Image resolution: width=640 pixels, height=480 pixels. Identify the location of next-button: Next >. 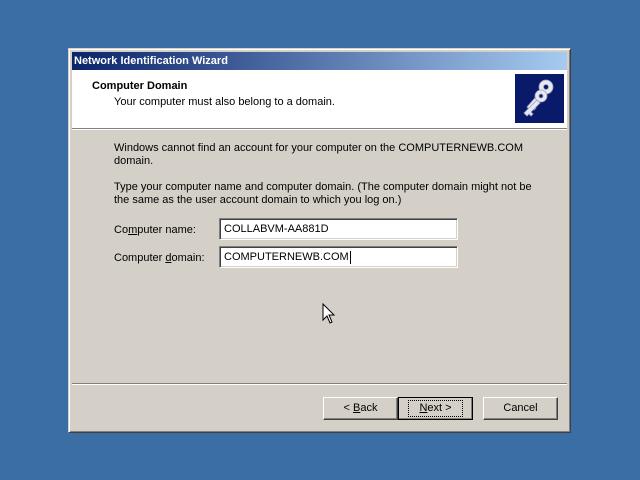
(435, 408).